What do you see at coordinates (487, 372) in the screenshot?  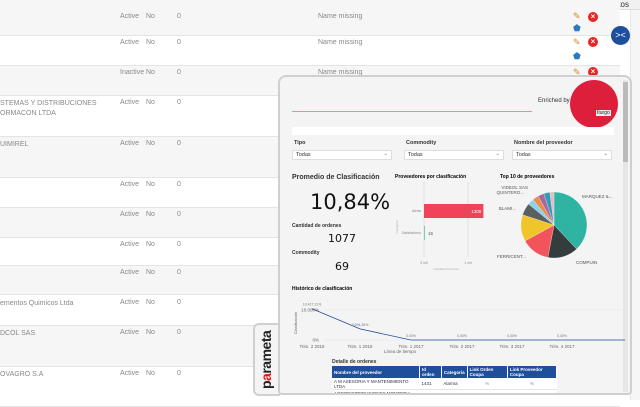 I see `column-header: Link Orden Coupa` at bounding box center [487, 372].